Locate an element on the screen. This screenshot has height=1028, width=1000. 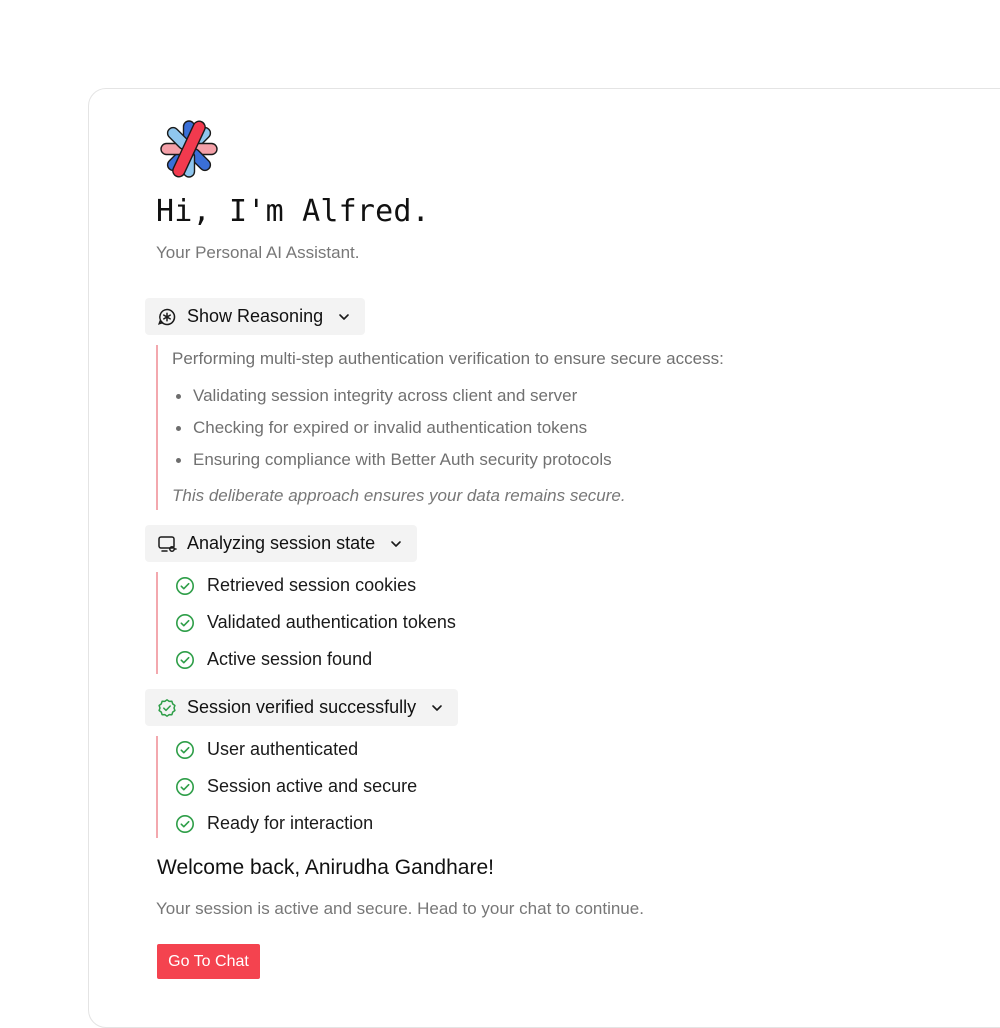
page-subtitle: Your Personal AI Assistant. is located at coordinates (258, 252).